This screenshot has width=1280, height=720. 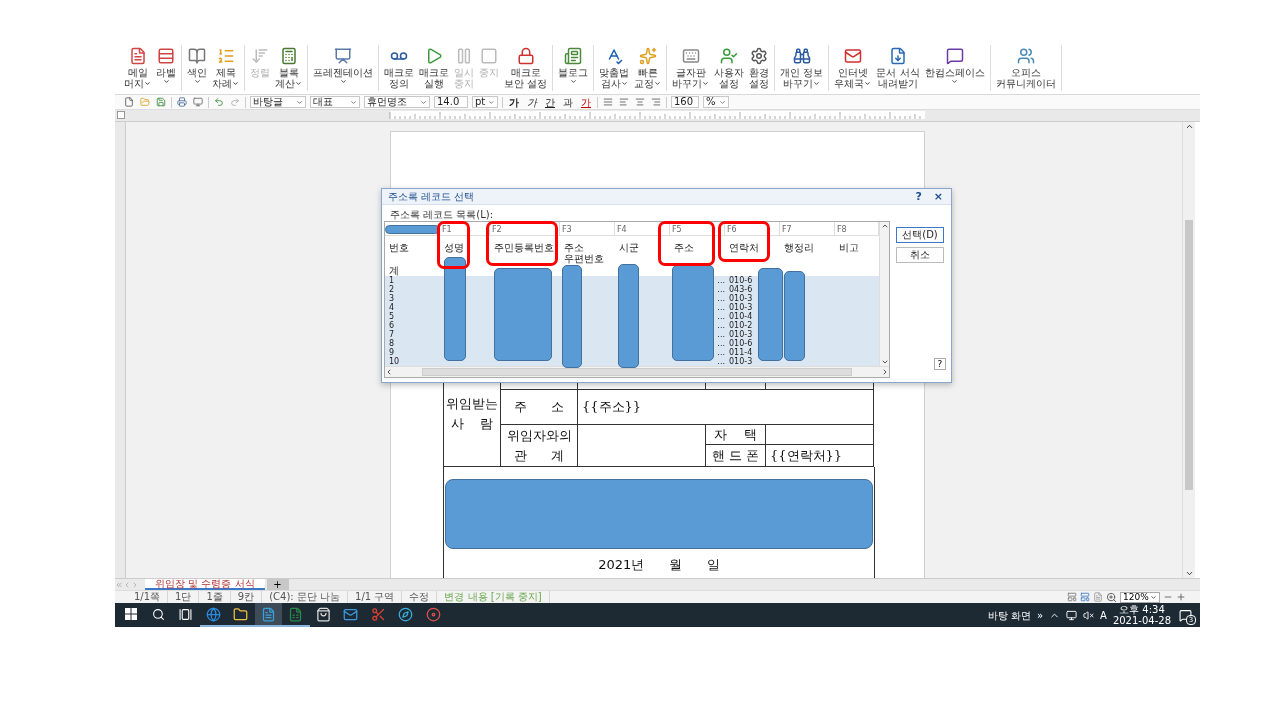 I want to click on input-indicator: A, so click(x=1103, y=615).